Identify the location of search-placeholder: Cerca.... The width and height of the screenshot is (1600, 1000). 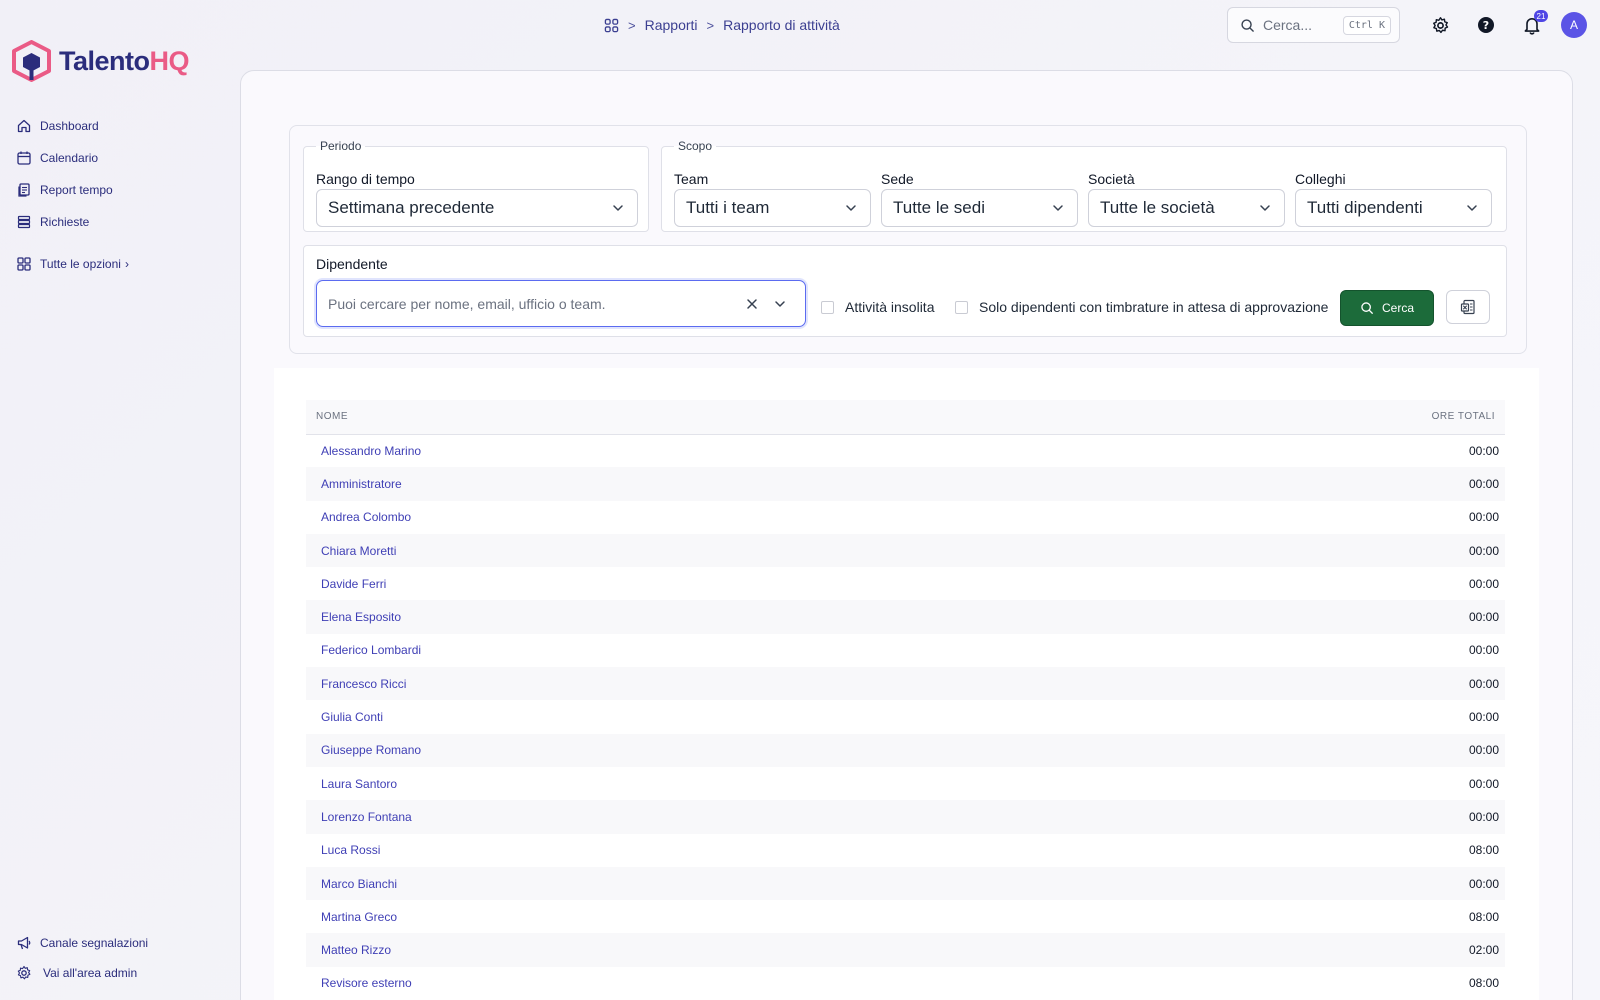
(1288, 25).